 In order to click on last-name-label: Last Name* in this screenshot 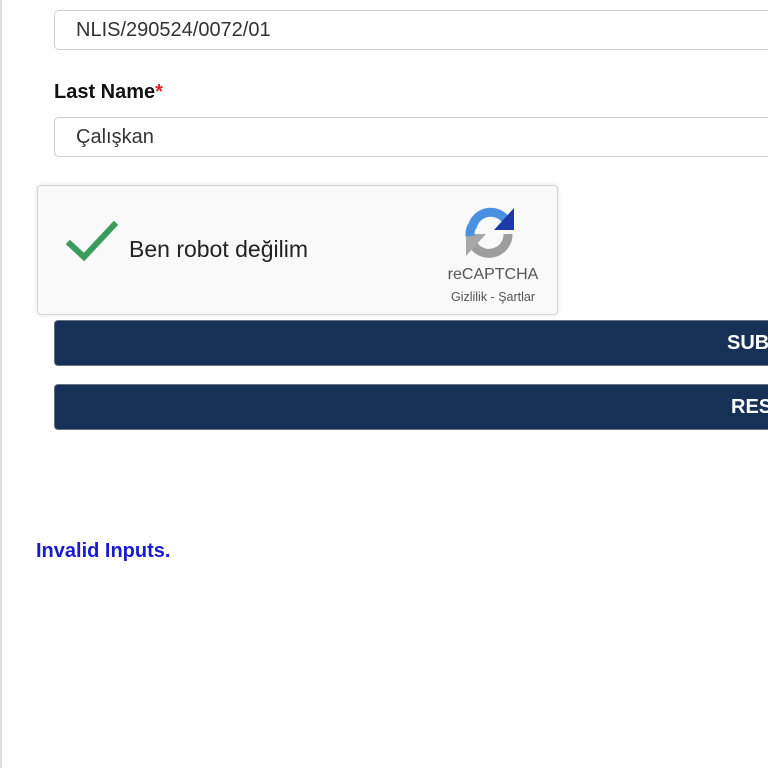, I will do `click(108, 92)`.